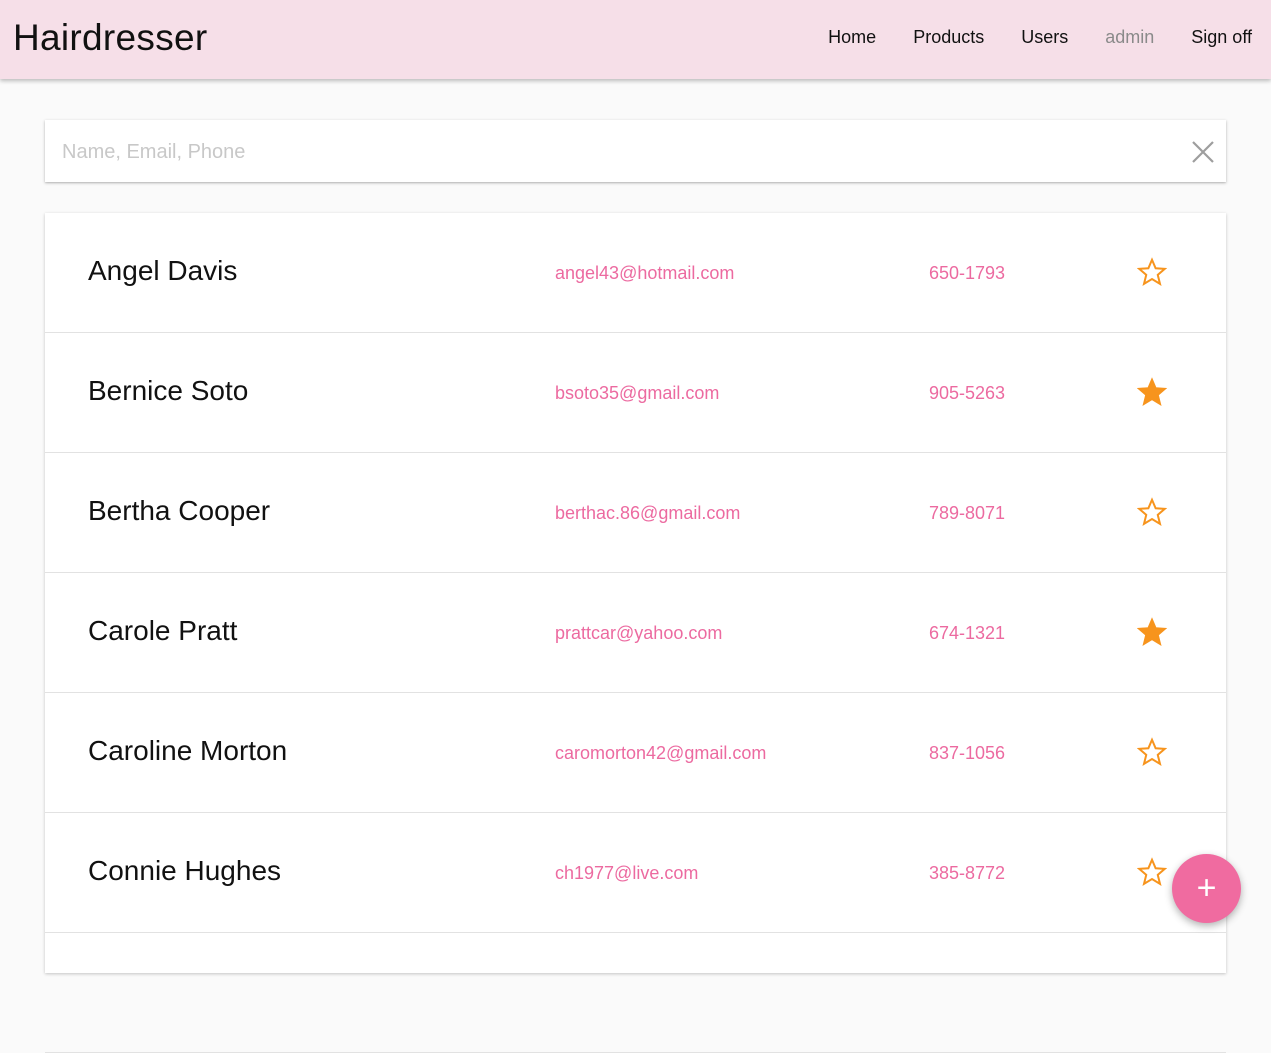  What do you see at coordinates (163, 270) in the screenshot?
I see `user-name: Angel Davis` at bounding box center [163, 270].